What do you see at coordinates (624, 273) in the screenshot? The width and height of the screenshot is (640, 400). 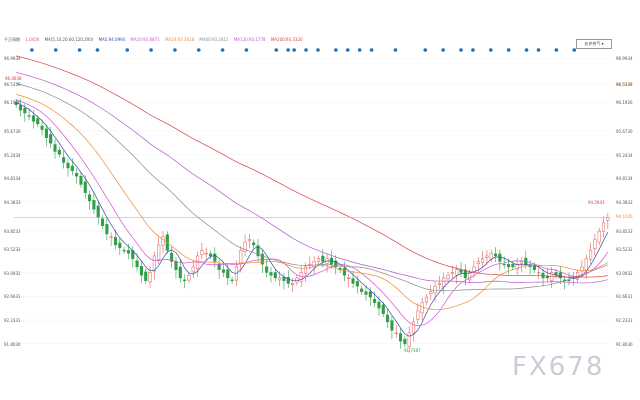 I see `y-tick-label: 93.0932` at bounding box center [624, 273].